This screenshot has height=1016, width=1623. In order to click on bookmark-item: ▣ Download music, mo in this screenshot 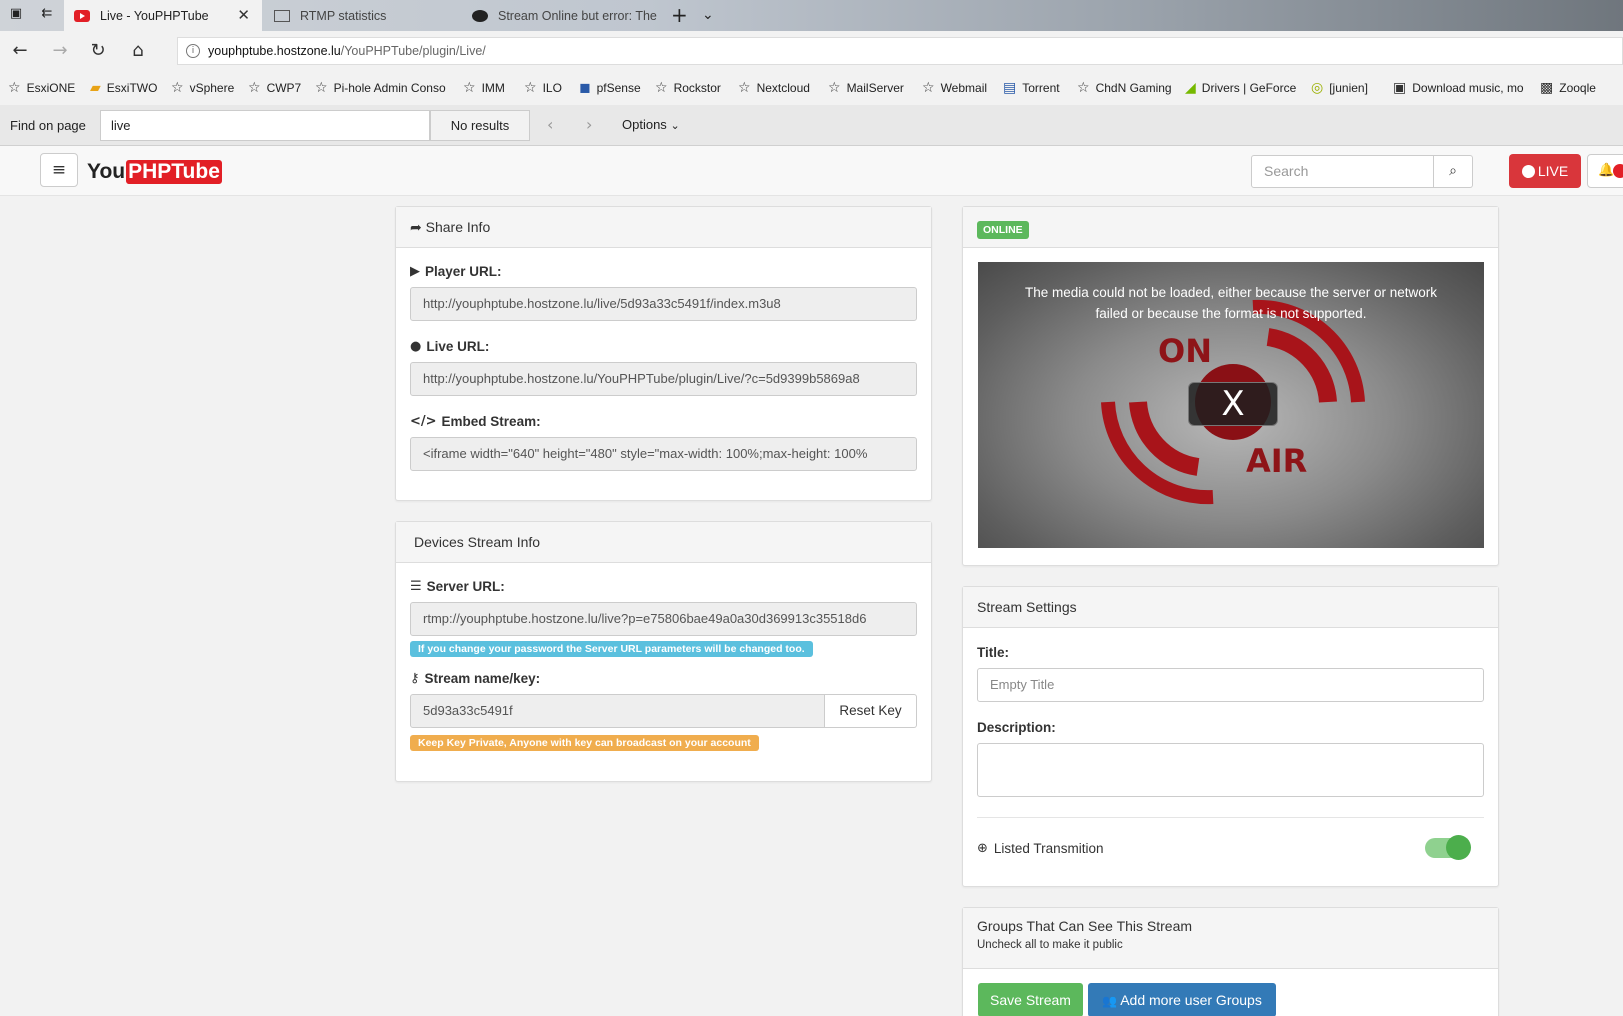, I will do `click(1458, 88)`.